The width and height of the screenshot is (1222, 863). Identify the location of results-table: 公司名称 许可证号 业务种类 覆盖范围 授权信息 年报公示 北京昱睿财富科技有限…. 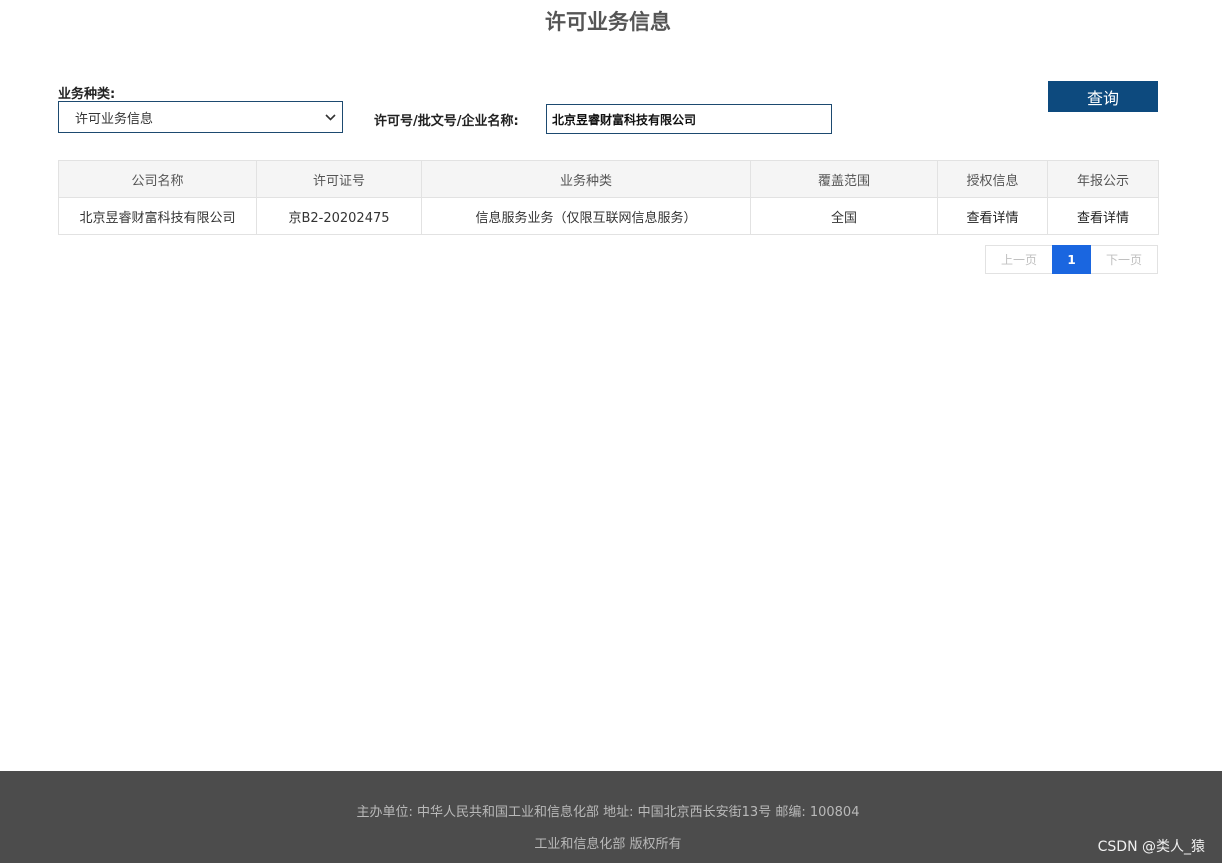
(608, 197).